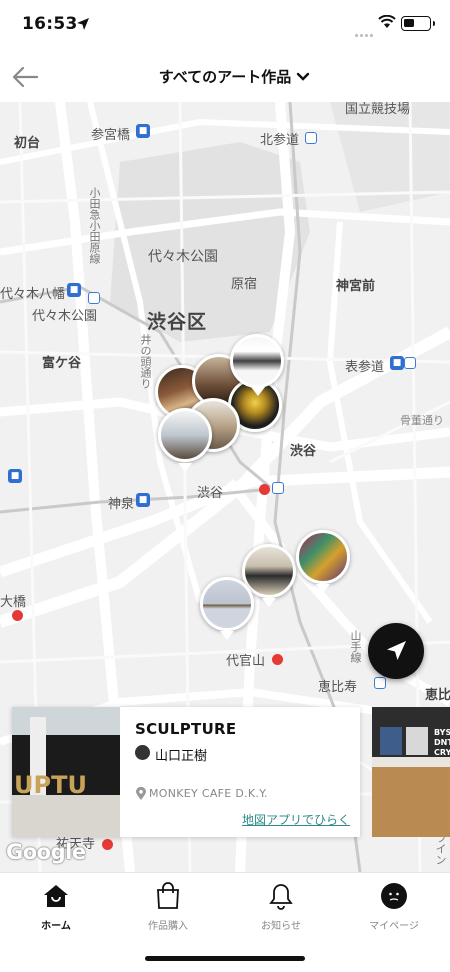 The image size is (450, 972). I want to click on tab-label: マイページ, so click(394, 926).